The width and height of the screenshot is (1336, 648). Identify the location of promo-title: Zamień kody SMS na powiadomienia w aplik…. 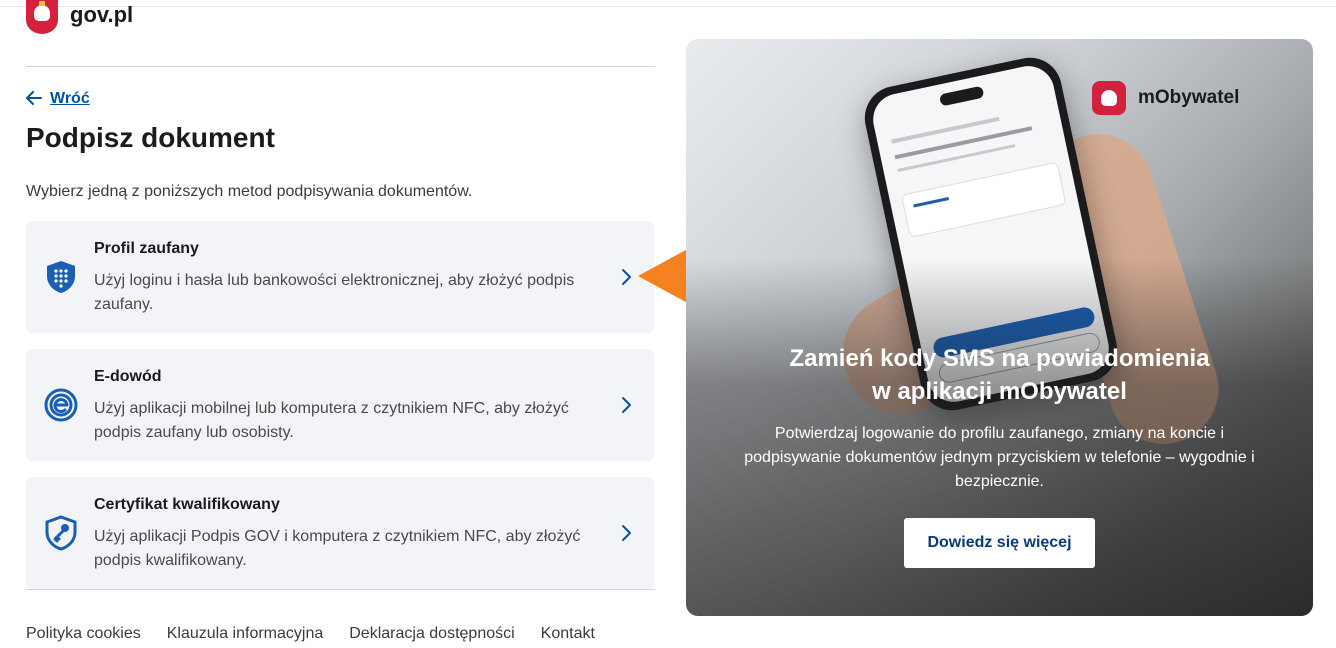
(999, 375).